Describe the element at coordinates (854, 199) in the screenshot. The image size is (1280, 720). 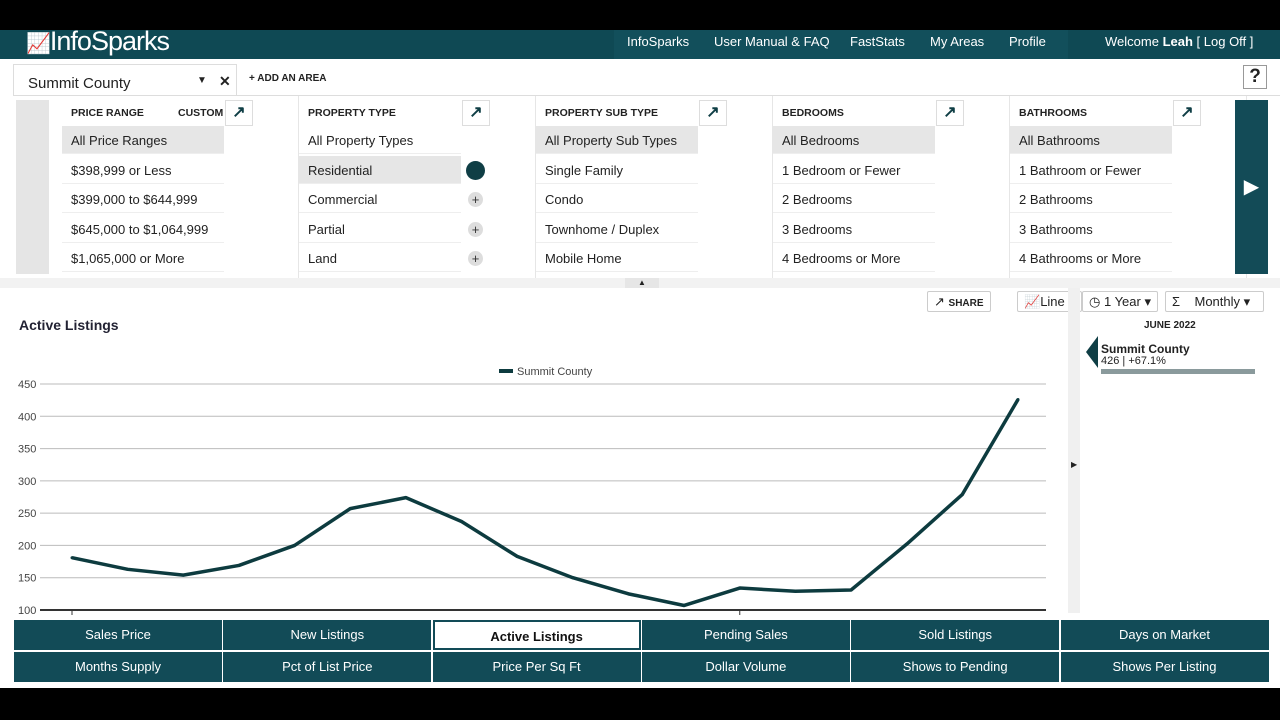
I see `filter-option: 2 Bedrooms` at that location.